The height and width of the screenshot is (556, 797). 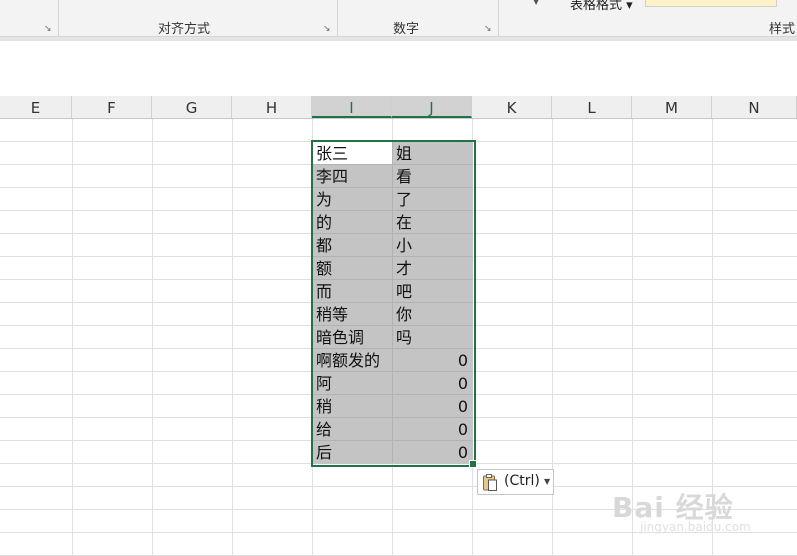 I want to click on table-format-label: 表格格式, so click(x=596, y=6).